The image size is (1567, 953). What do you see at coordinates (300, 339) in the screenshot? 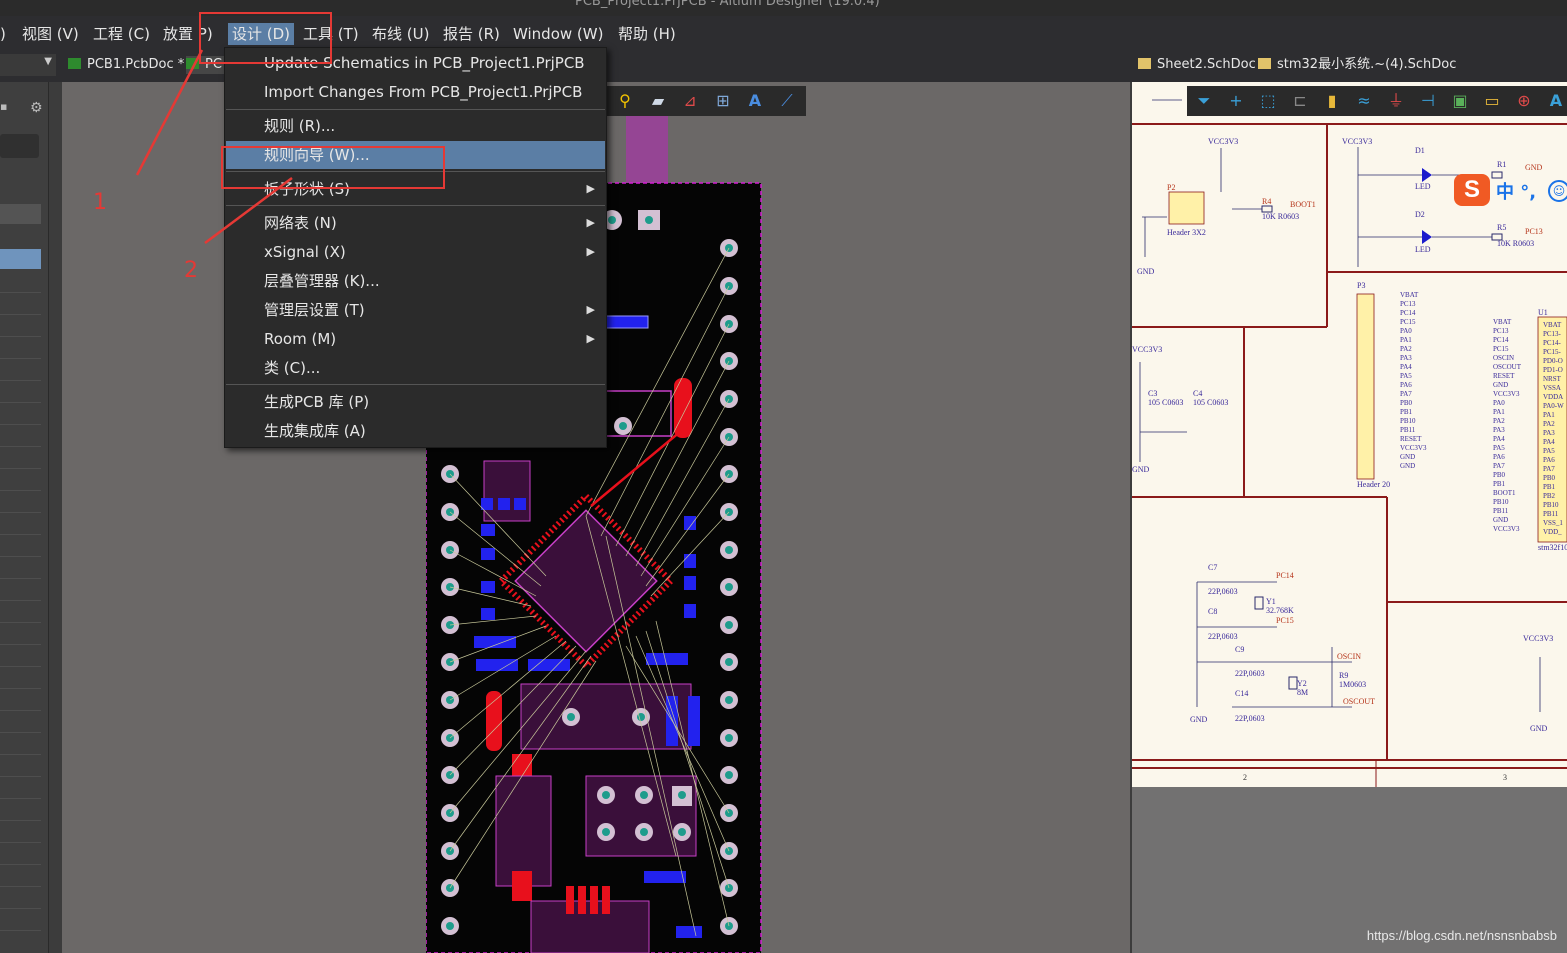
I see `menu-item-label: Room (M)` at bounding box center [300, 339].